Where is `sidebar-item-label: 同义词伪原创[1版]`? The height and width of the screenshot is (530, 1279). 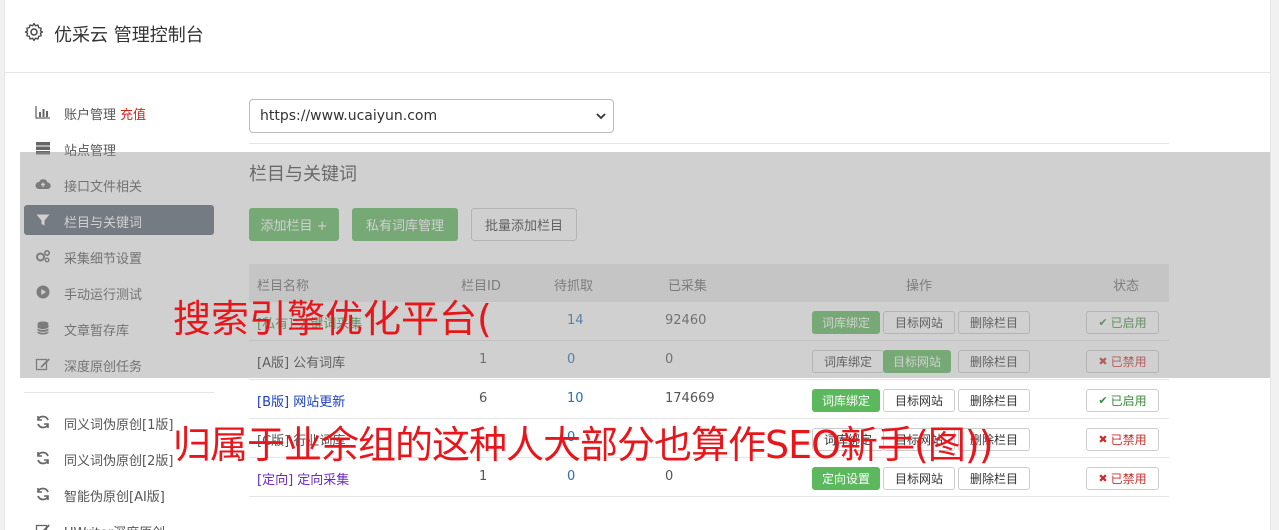 sidebar-item-label: 同义词伪原创[1版] is located at coordinates (119, 425).